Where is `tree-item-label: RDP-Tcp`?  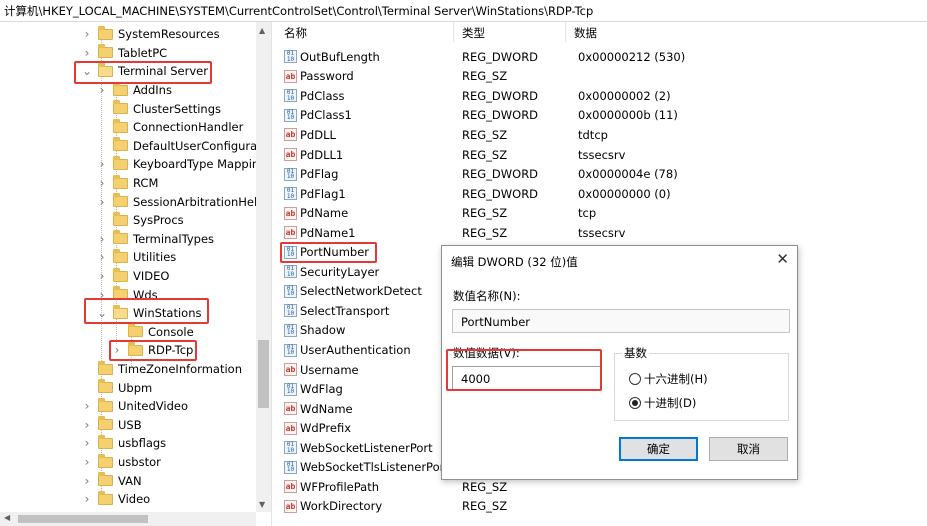 tree-item-label: RDP-Tcp is located at coordinates (171, 350).